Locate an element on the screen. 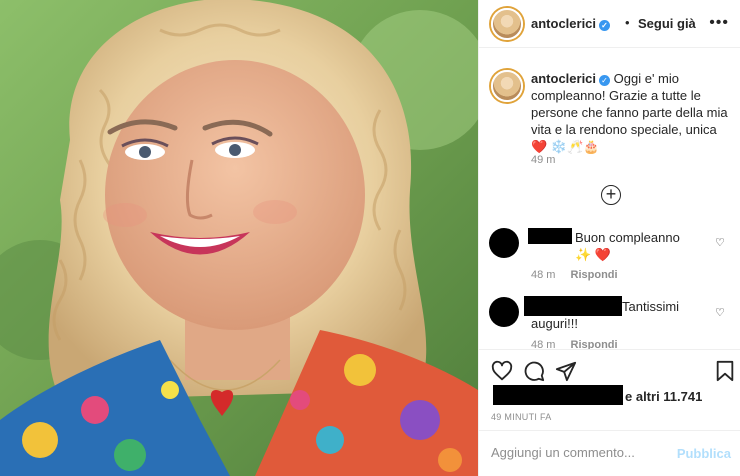  bookmark-icon is located at coordinates (725, 371).